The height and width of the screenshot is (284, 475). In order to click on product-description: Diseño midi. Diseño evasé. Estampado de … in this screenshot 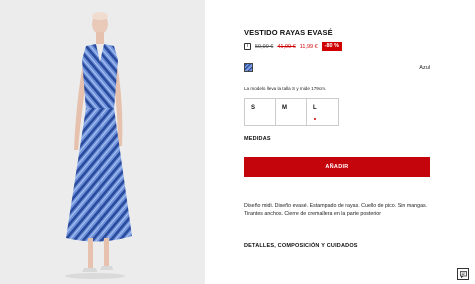, I will do `click(336, 210)`.